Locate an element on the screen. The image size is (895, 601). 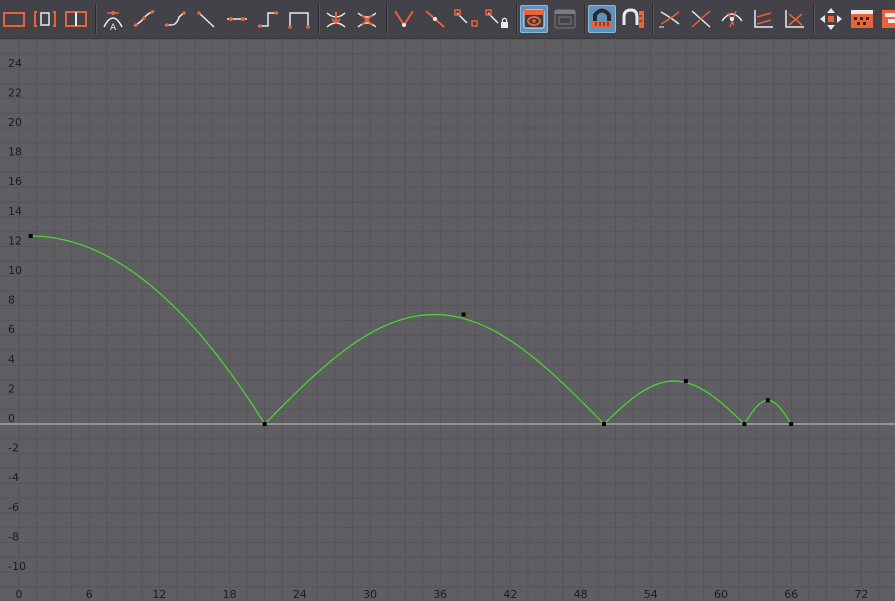
frame-all-icon is located at coordinates (14, 19).